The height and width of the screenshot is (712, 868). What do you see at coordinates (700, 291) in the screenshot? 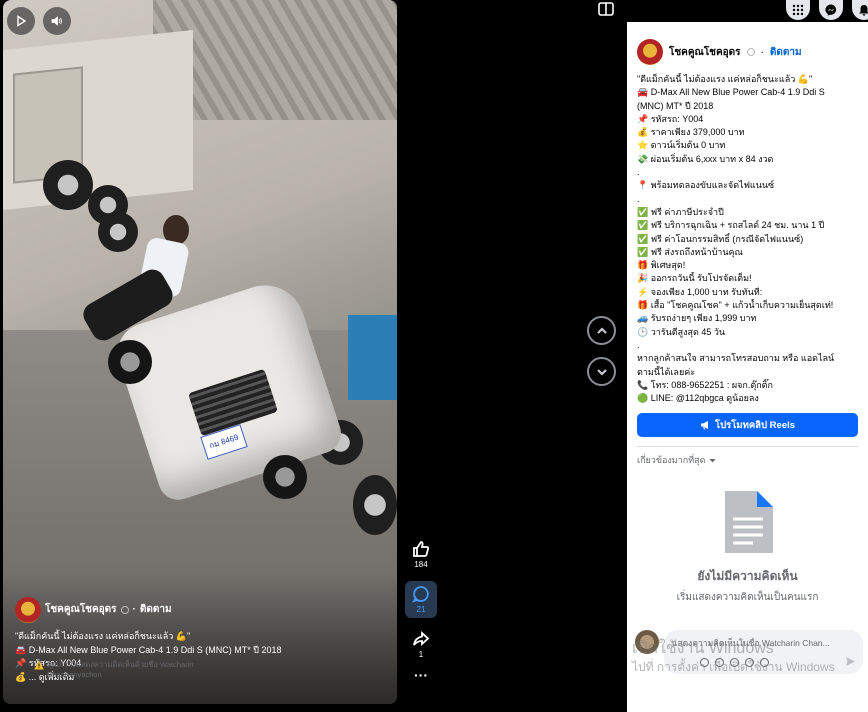
I see `post-line: ⚡ จองเพียง 1,000 บาท รับทันที:` at bounding box center [700, 291].